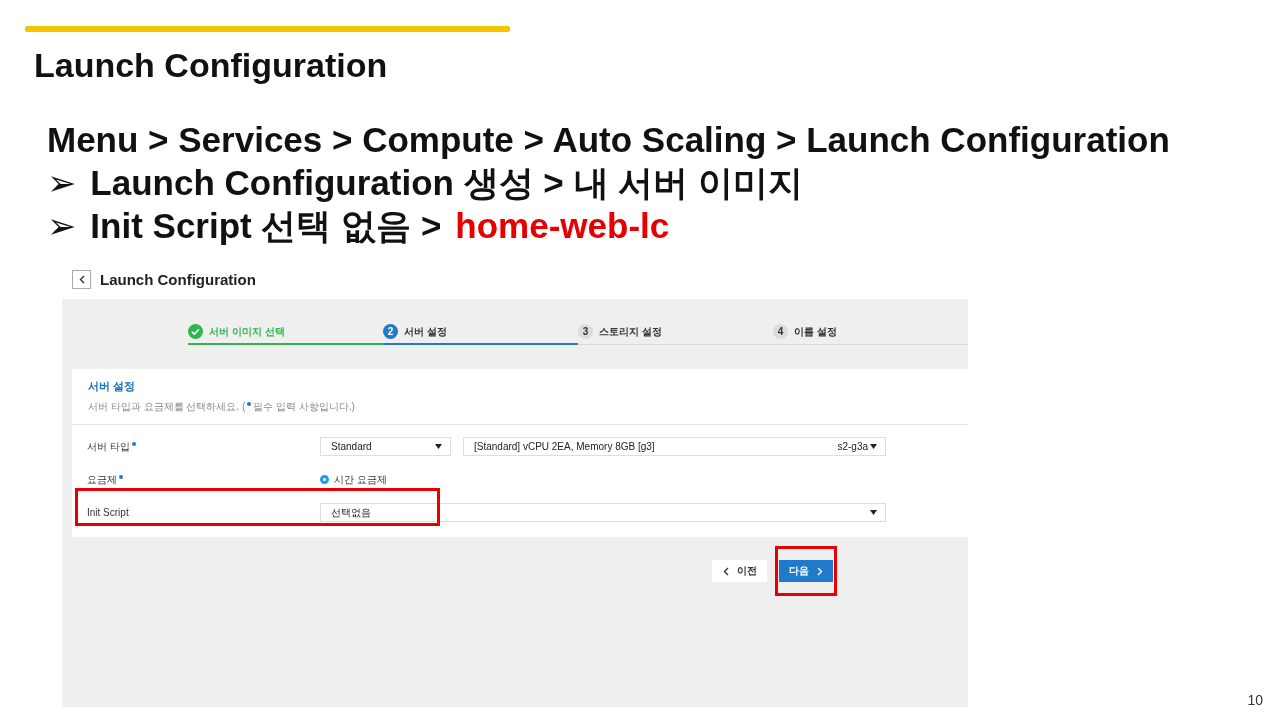  I want to click on step-number: 2, so click(390, 331).